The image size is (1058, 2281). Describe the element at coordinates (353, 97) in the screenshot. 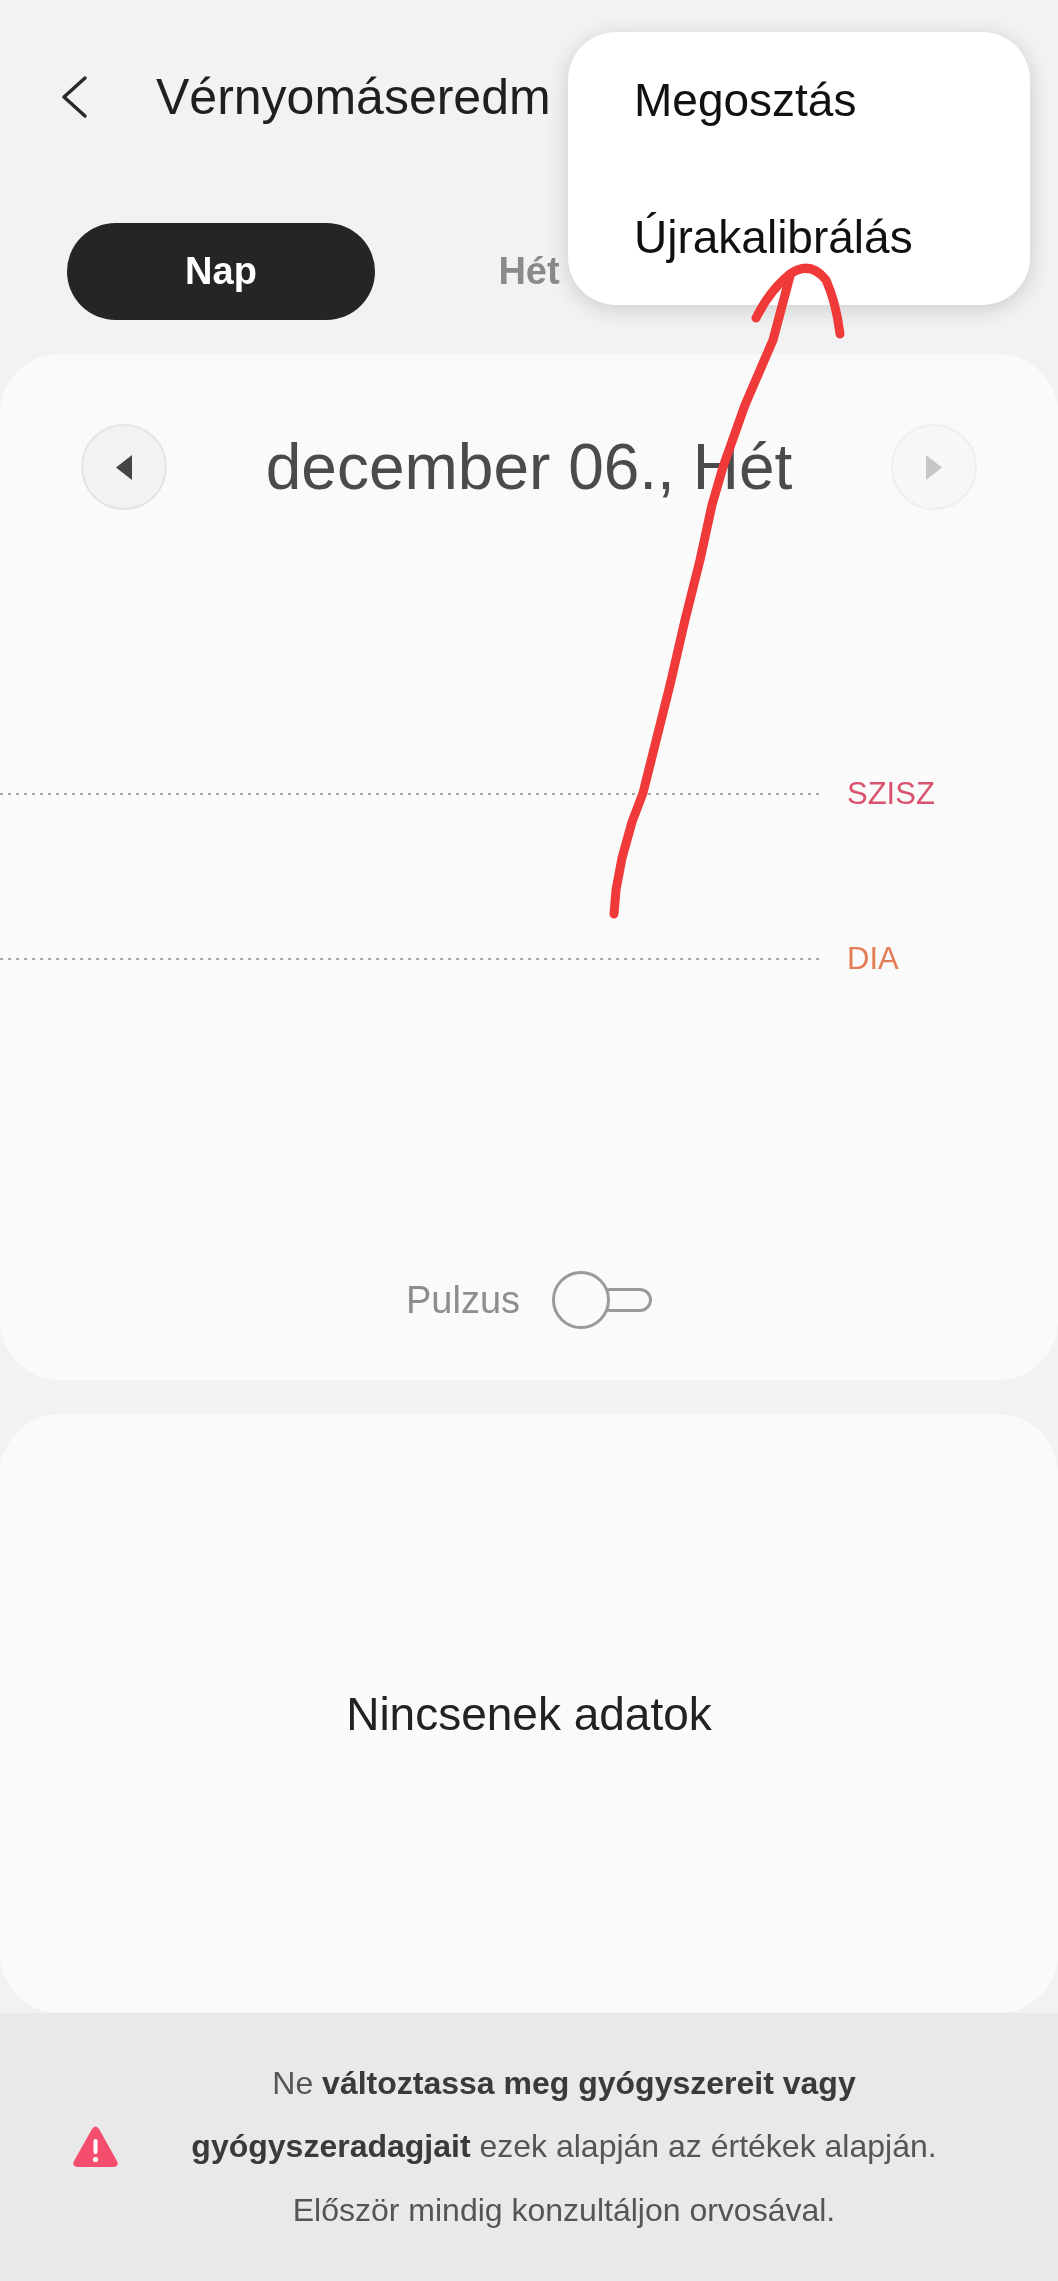

I see `screen-title: Vérnyomáseredm` at that location.